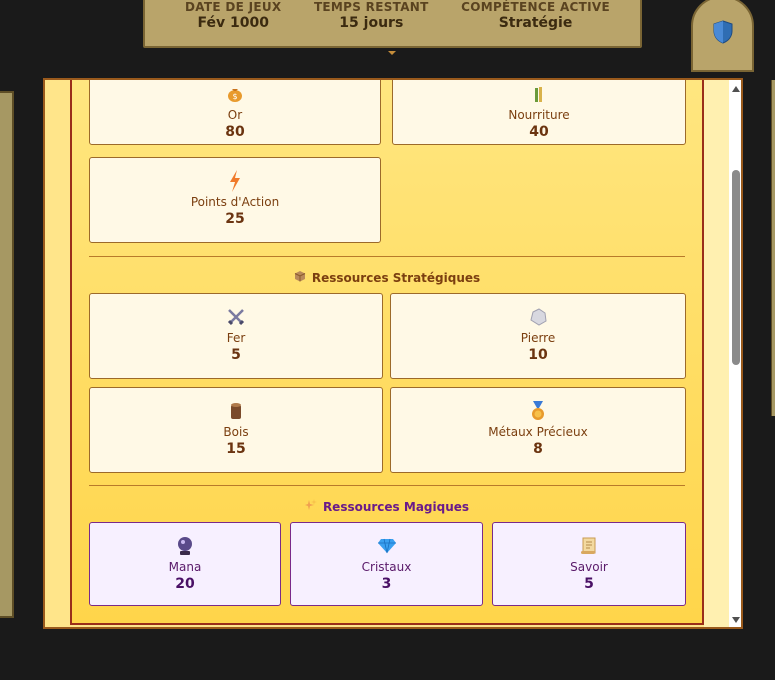 Image resolution: width=775 pixels, height=680 pixels. What do you see at coordinates (539, 94) in the screenshot?
I see `wheat-icon` at bounding box center [539, 94].